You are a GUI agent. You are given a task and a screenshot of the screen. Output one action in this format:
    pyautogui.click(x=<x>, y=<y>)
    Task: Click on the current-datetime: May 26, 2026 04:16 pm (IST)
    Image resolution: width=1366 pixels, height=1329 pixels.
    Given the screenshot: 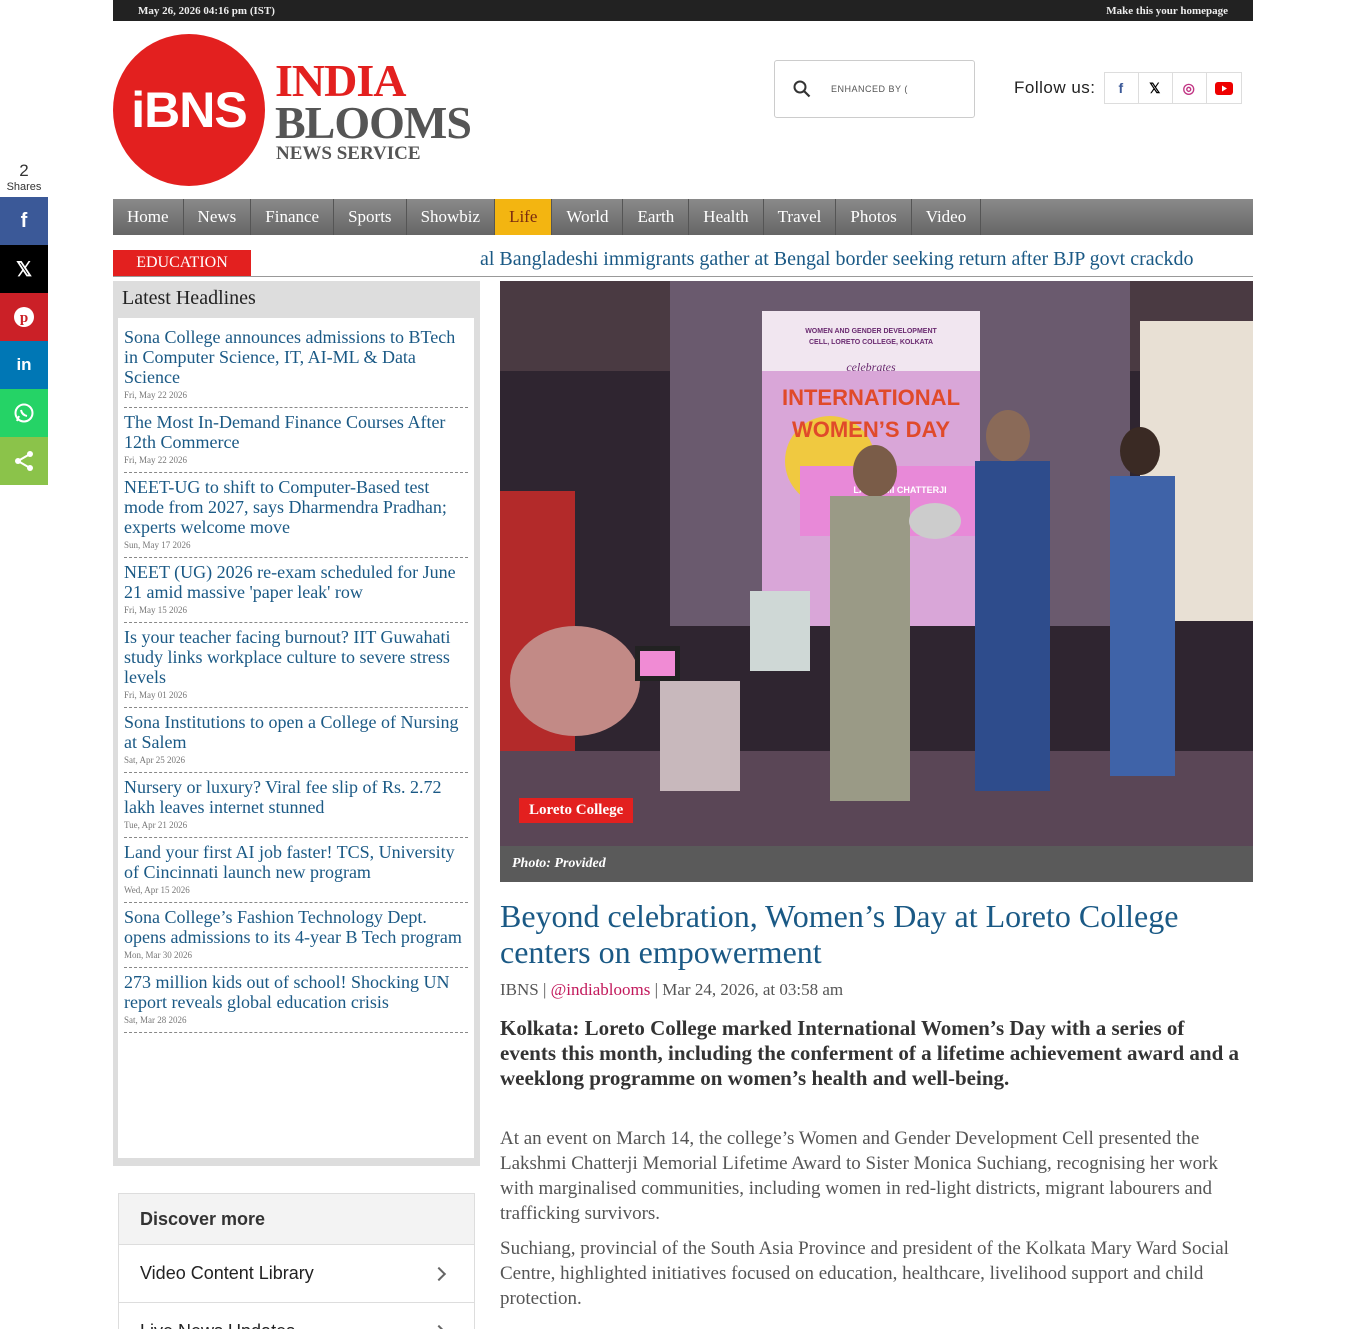 What is the action you would take?
    pyautogui.click(x=206, y=10)
    